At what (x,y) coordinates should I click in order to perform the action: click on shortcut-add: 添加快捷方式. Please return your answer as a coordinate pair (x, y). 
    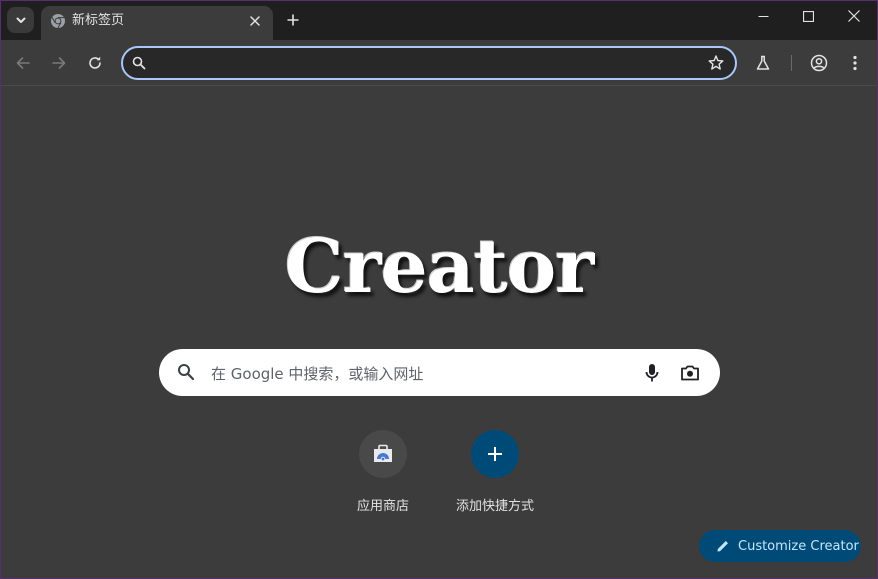
    Looking at the image, I should click on (495, 475).